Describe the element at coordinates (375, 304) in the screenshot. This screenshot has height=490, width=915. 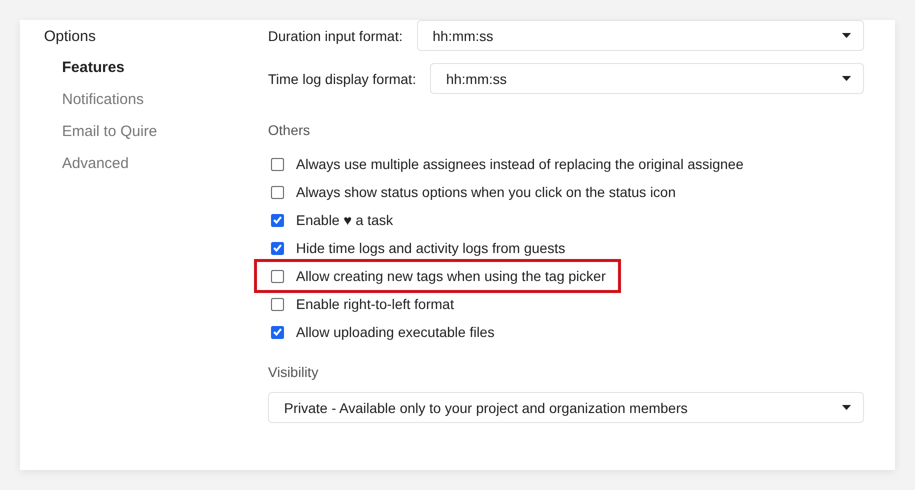
I see `option-label: Enable right-to-left format` at that location.